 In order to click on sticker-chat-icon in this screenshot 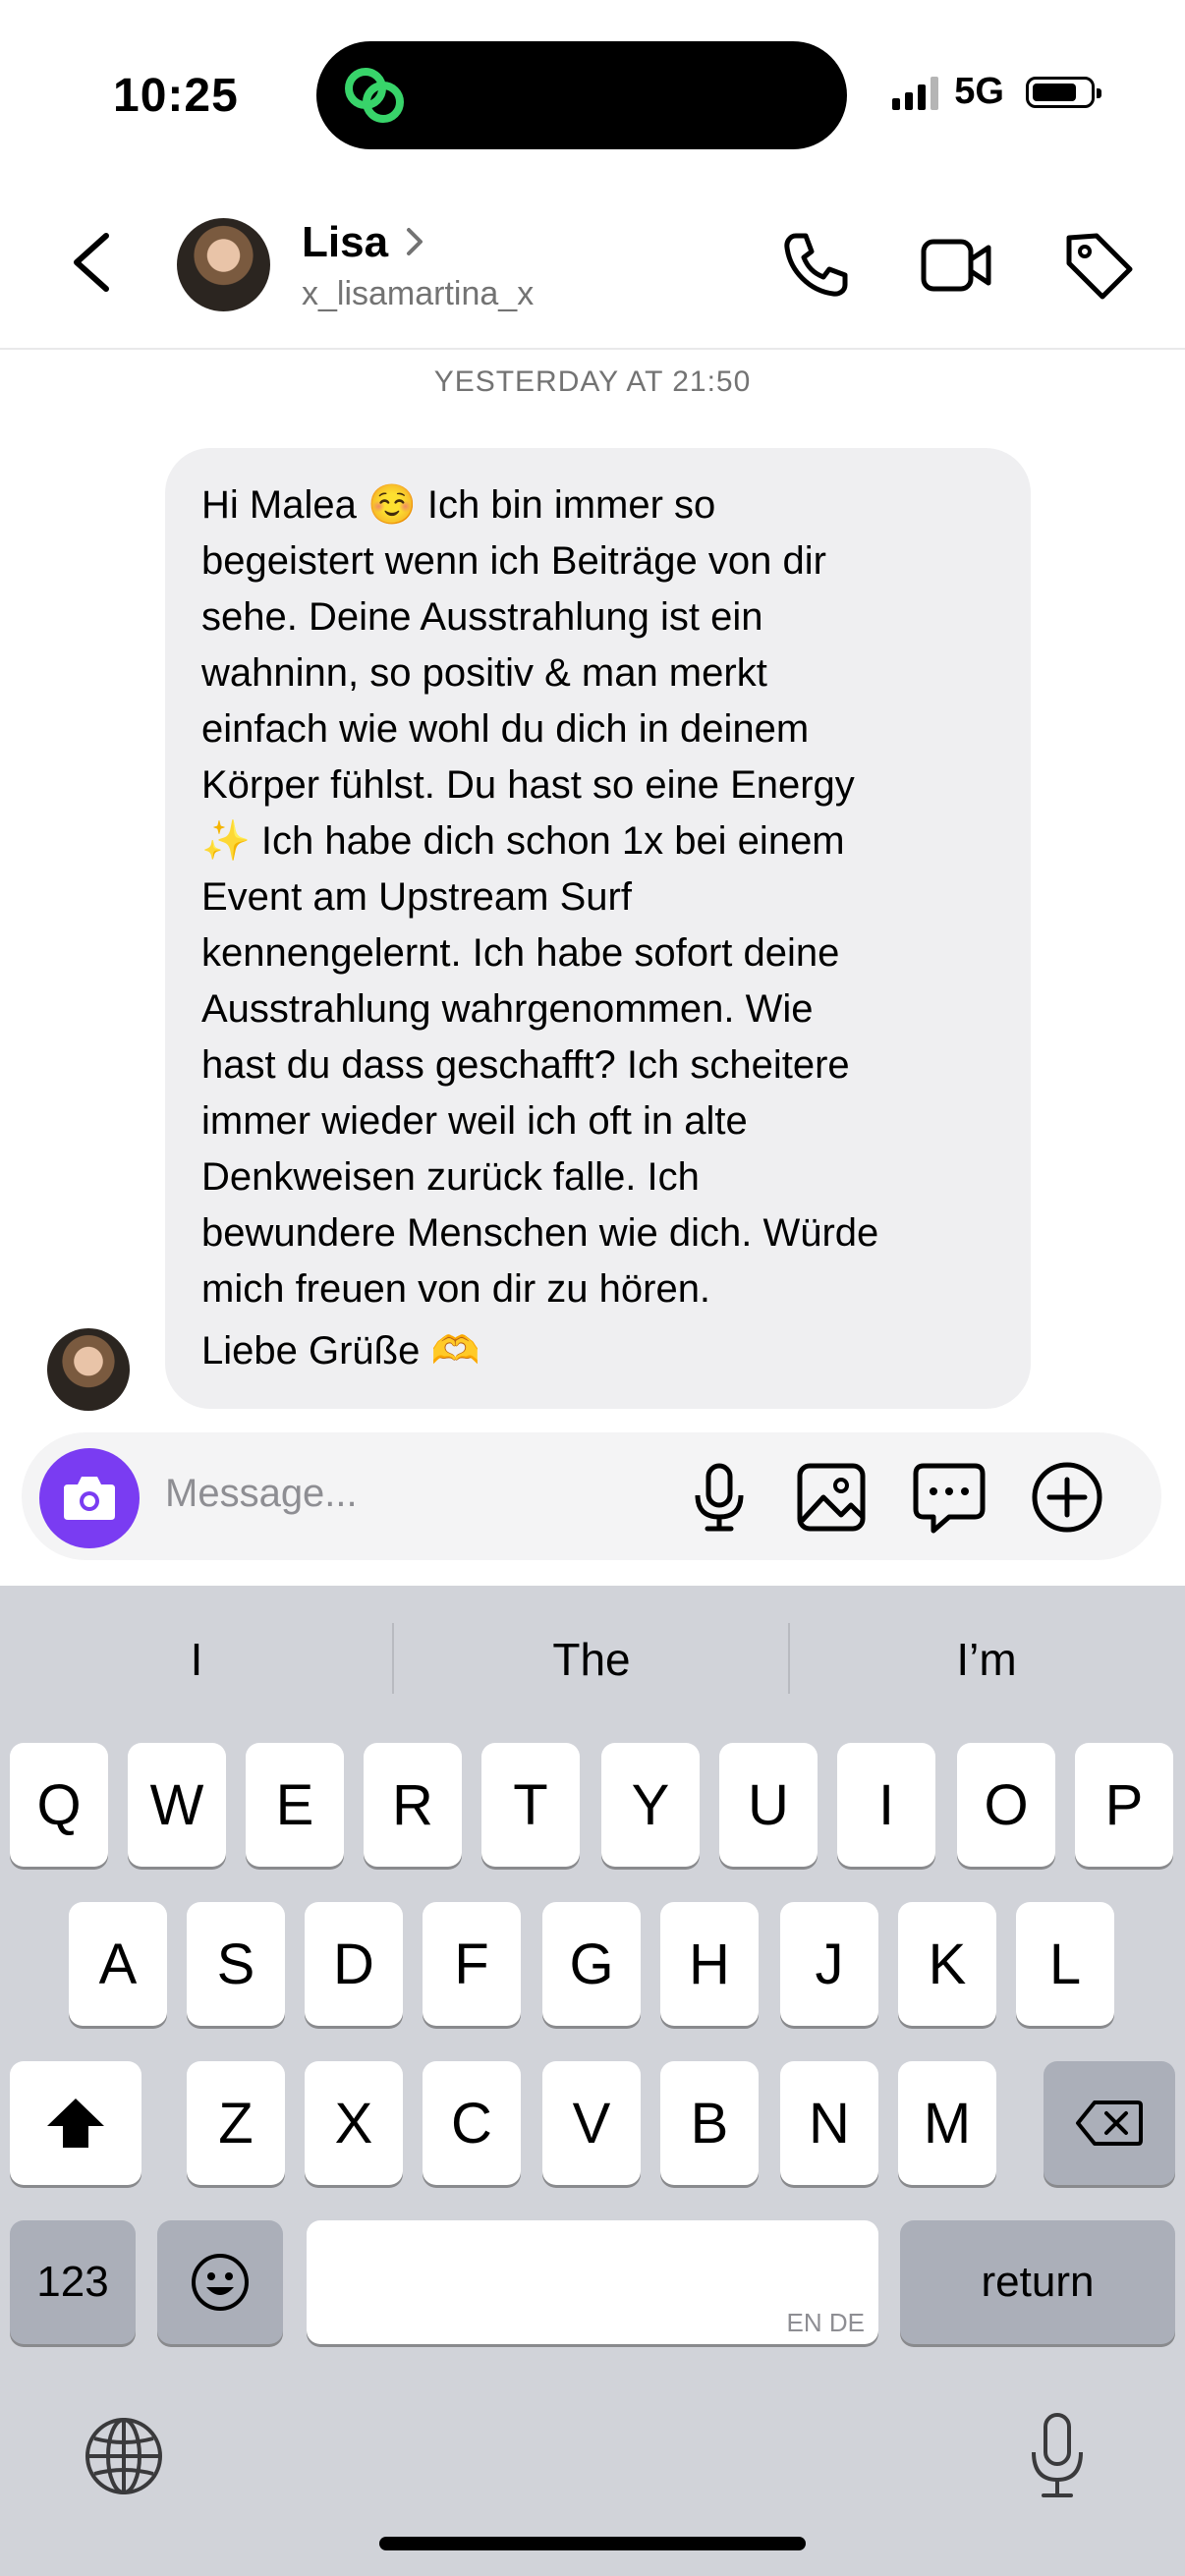, I will do `click(949, 1497)`.